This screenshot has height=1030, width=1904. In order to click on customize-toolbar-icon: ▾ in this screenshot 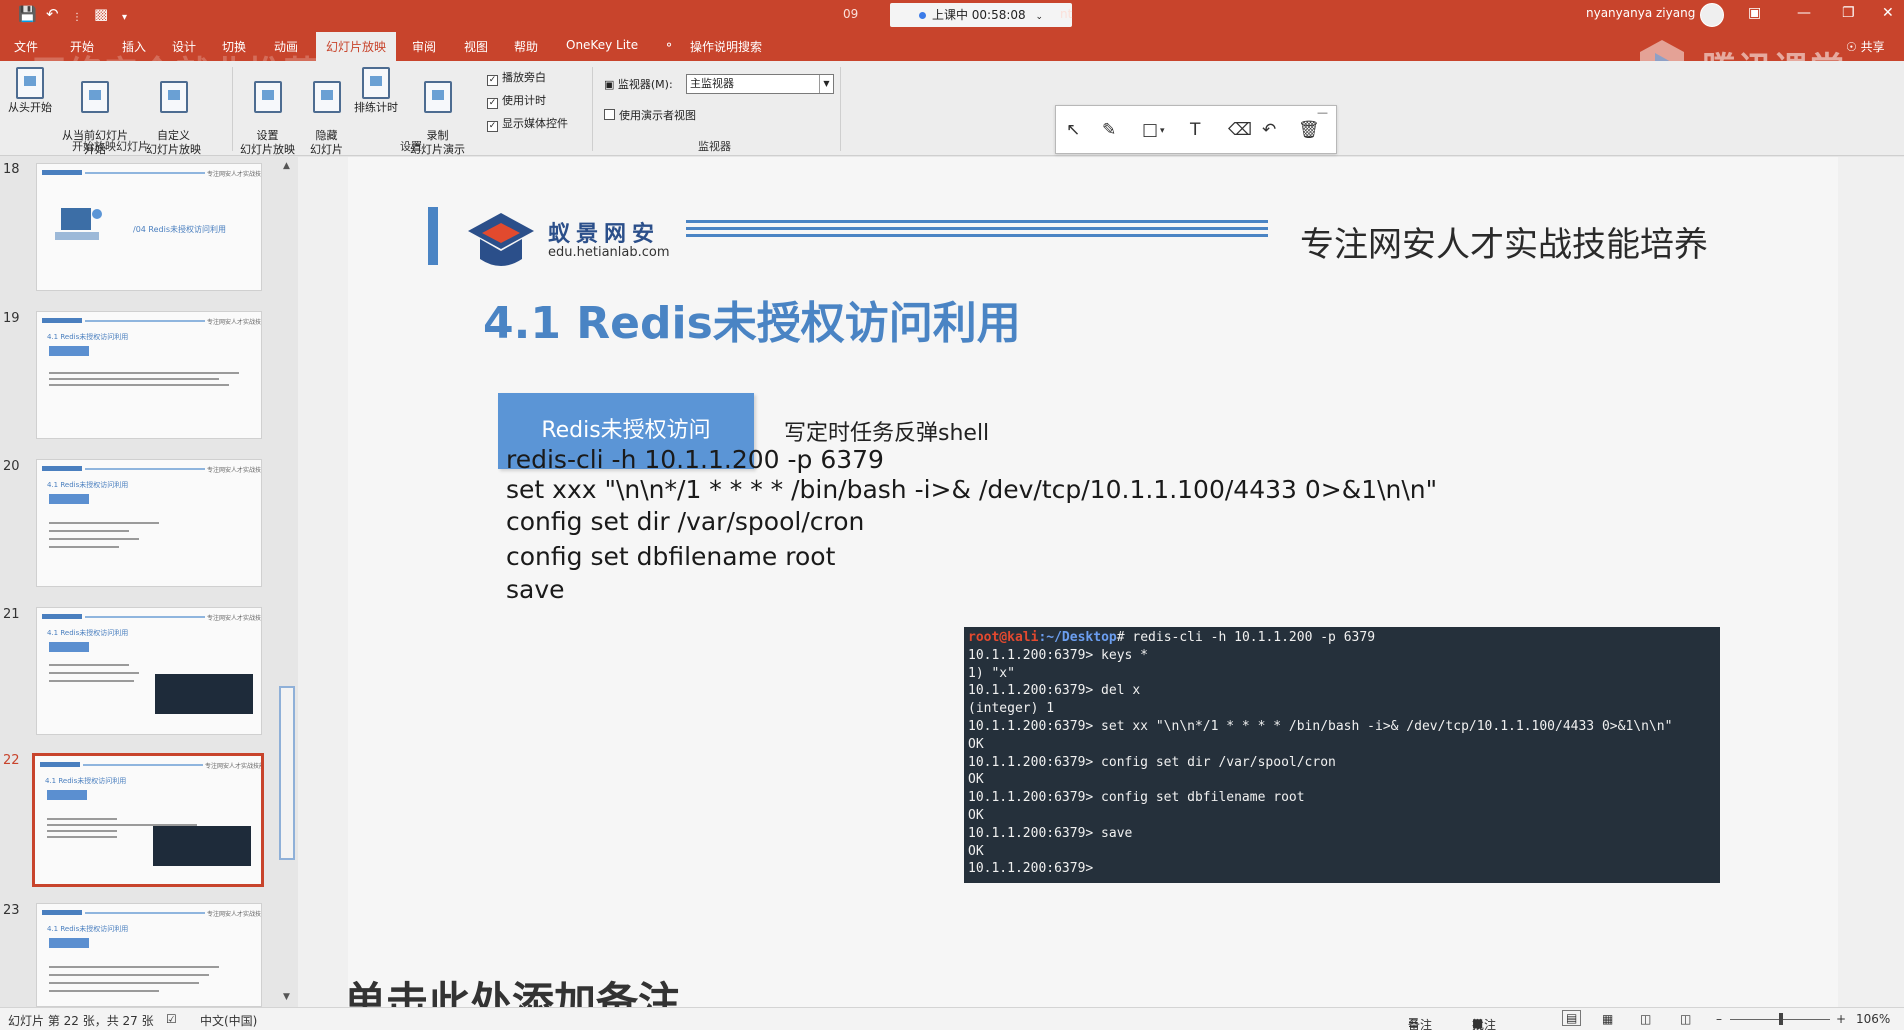, I will do `click(124, 18)`.